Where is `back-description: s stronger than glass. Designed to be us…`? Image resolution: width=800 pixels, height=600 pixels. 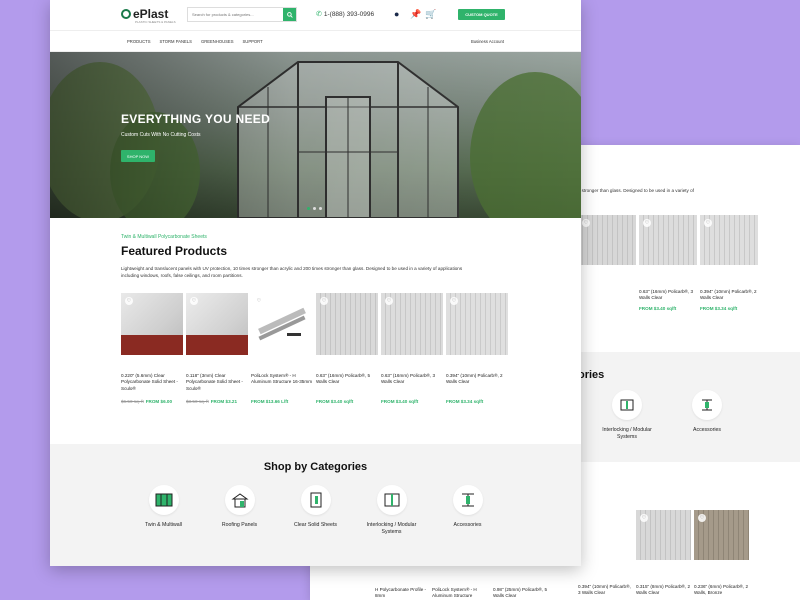 back-description: s stronger than glass. Designed to be us… is located at coordinates (636, 190).